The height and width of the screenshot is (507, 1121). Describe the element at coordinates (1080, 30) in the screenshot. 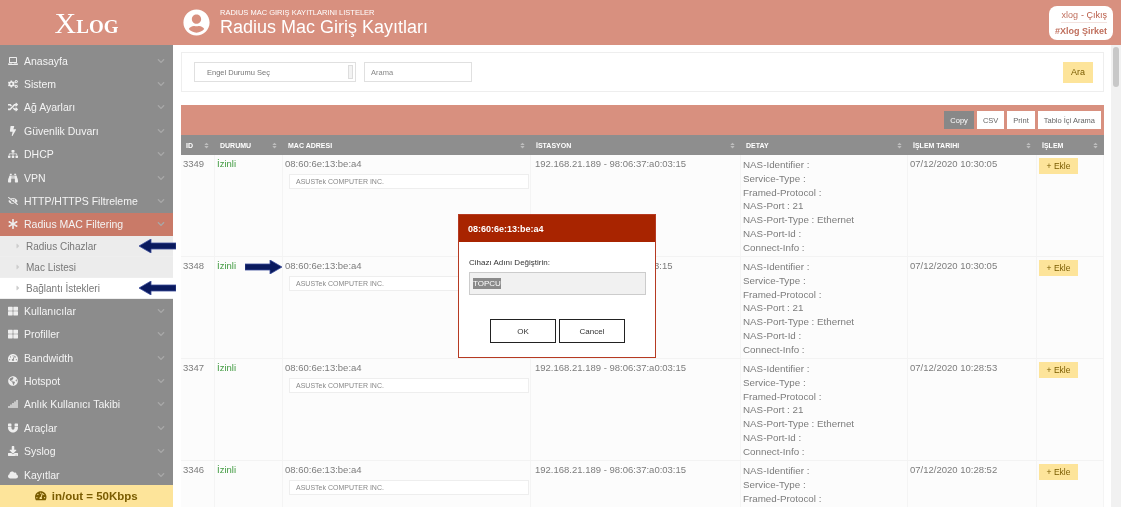

I see `company-name: #Xlog Şirket` at that location.